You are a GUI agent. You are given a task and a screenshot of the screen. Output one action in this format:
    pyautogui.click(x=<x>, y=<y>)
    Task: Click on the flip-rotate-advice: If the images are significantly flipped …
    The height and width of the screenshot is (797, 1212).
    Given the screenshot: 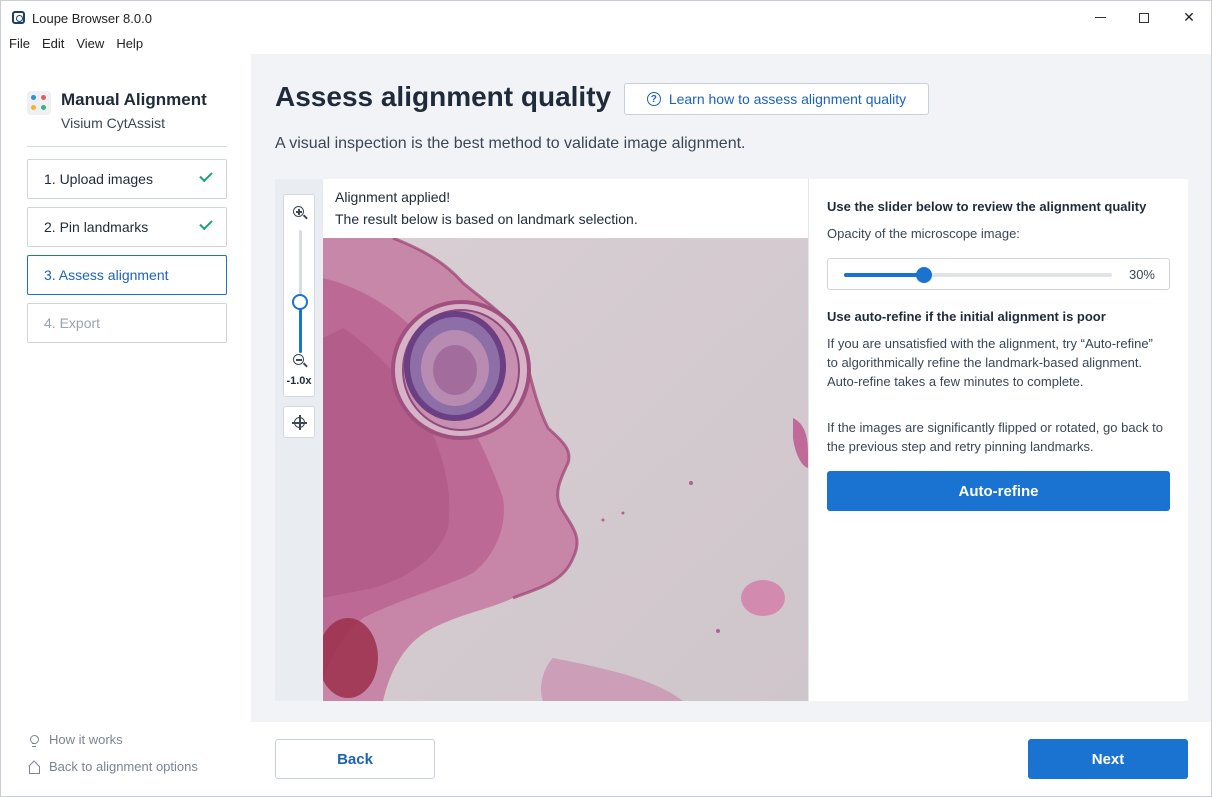 What is the action you would take?
    pyautogui.click(x=995, y=437)
    